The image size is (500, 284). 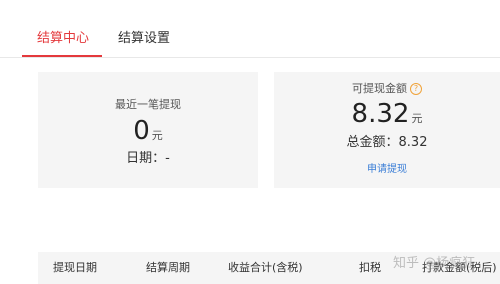 What do you see at coordinates (413, 142) in the screenshot?
I see `total-value: 8.32` at bounding box center [413, 142].